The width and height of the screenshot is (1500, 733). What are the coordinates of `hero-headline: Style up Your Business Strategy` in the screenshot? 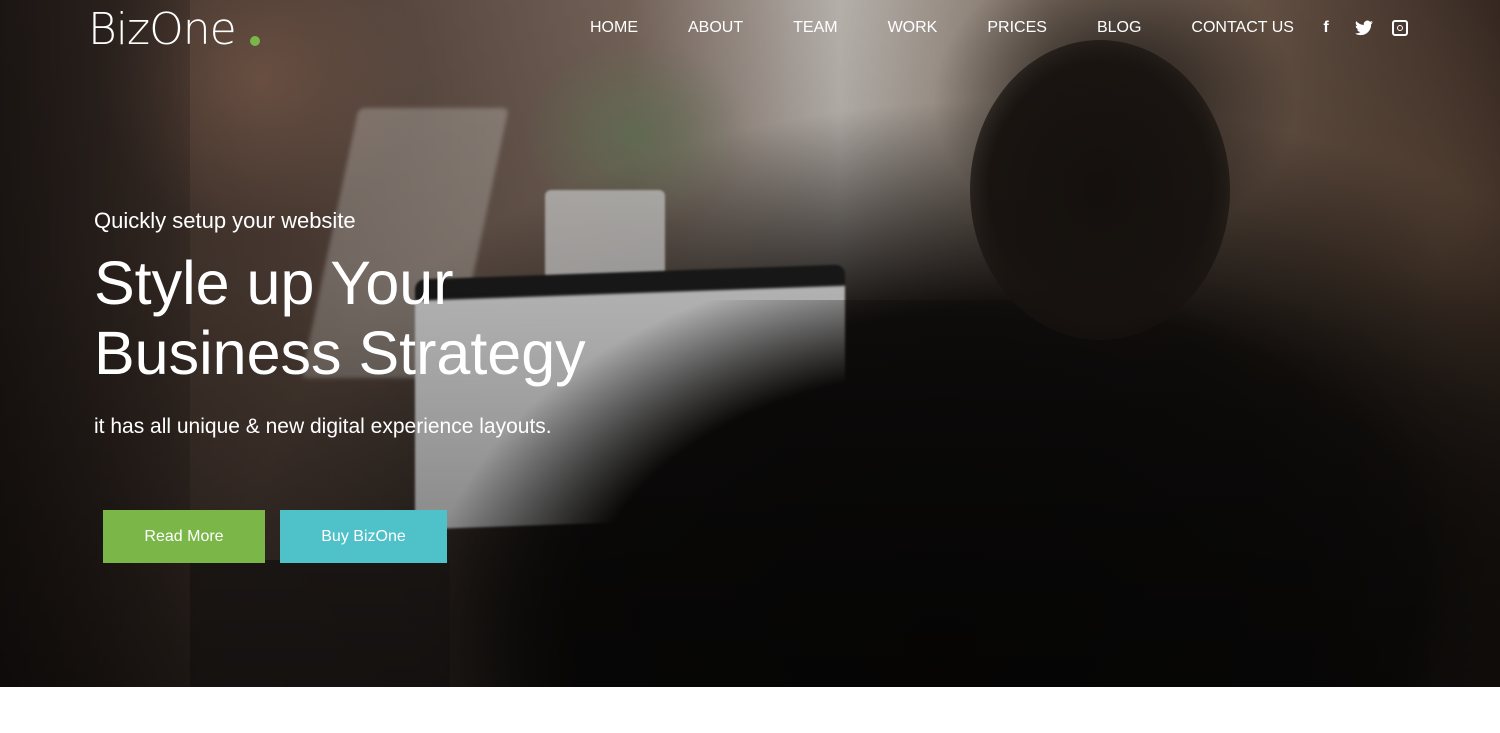 It's located at (340, 318).